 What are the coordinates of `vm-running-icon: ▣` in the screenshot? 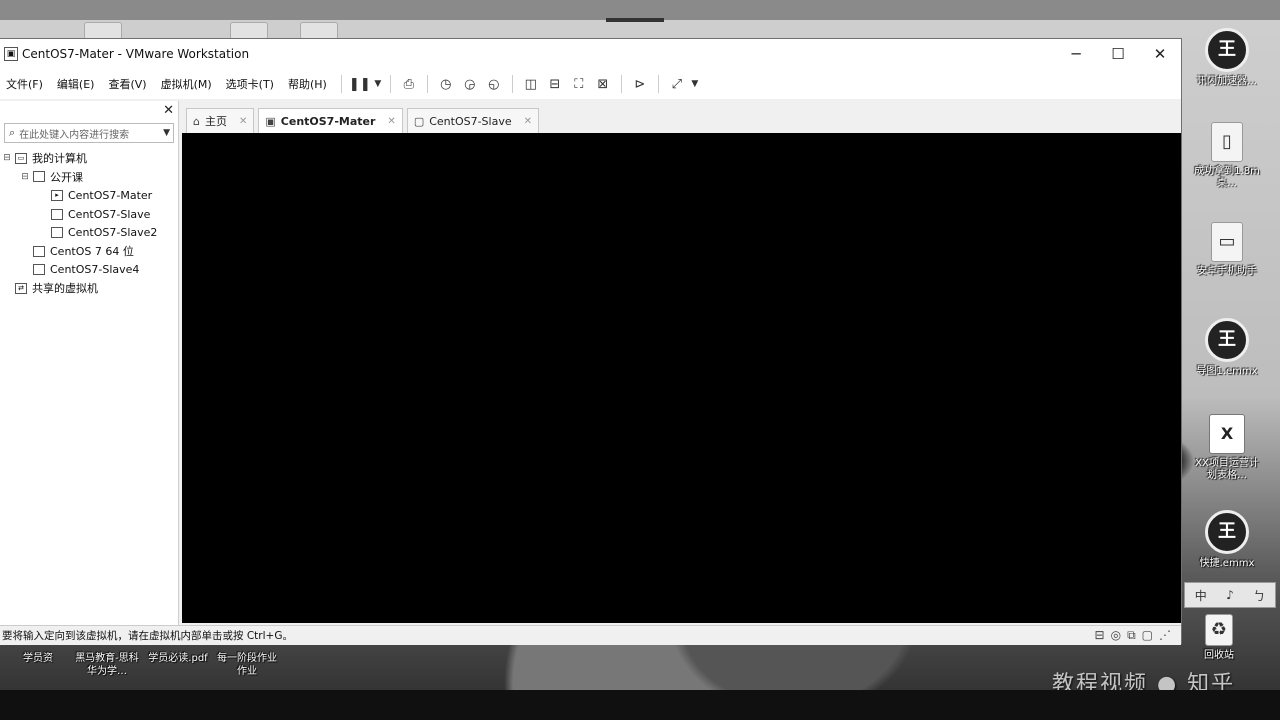 It's located at (270, 121).